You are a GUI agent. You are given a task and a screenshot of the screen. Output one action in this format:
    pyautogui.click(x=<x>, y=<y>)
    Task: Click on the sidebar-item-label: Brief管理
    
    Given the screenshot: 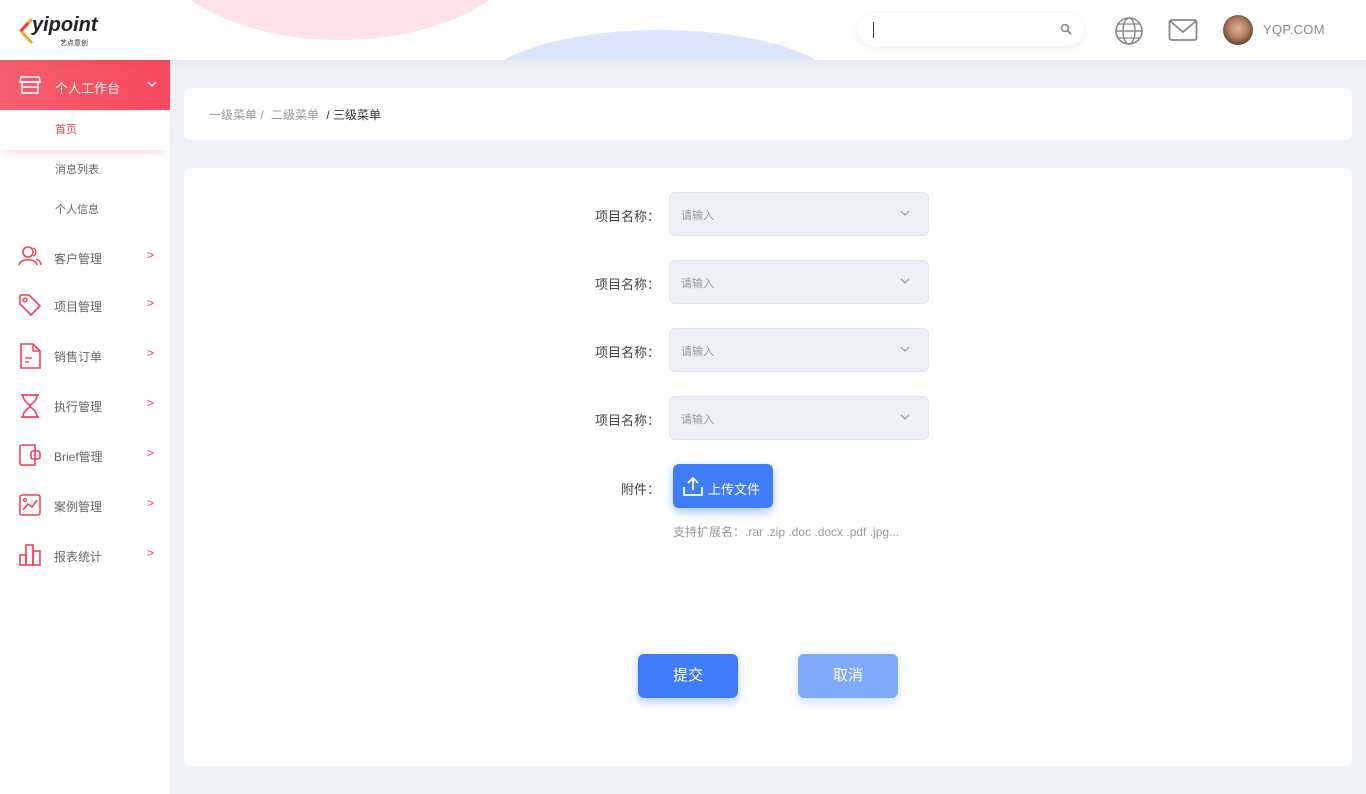 What is the action you would take?
    pyautogui.click(x=78, y=457)
    